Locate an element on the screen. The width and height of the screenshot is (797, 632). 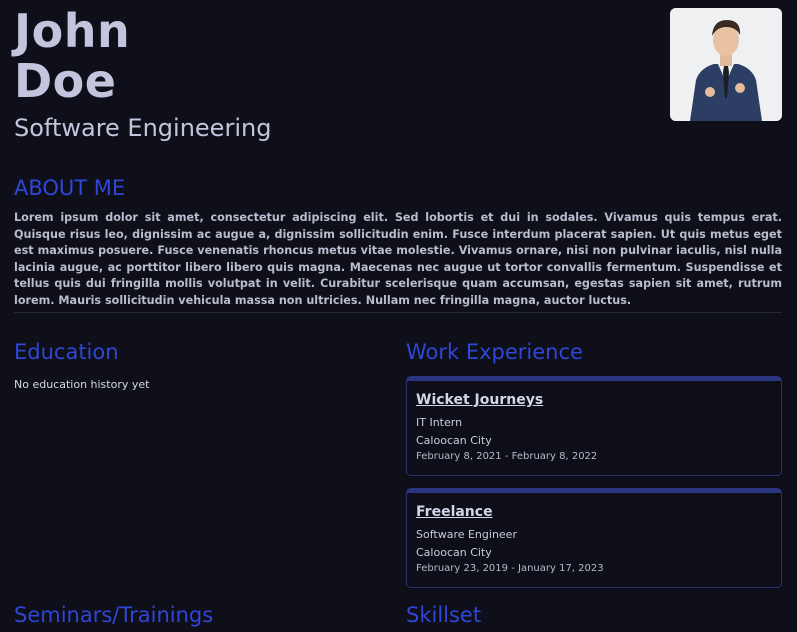
section-divider is located at coordinates (398, 312).